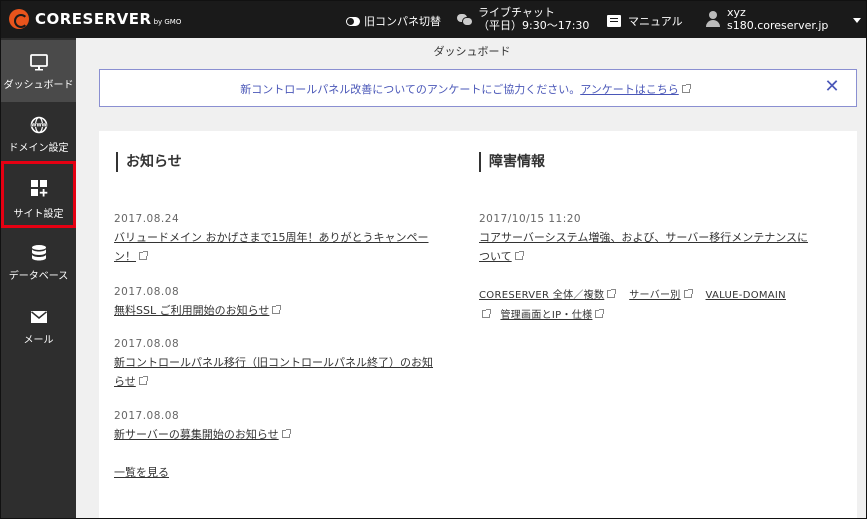 The image size is (867, 519). I want to click on logo-sub: by GMO, so click(167, 21).